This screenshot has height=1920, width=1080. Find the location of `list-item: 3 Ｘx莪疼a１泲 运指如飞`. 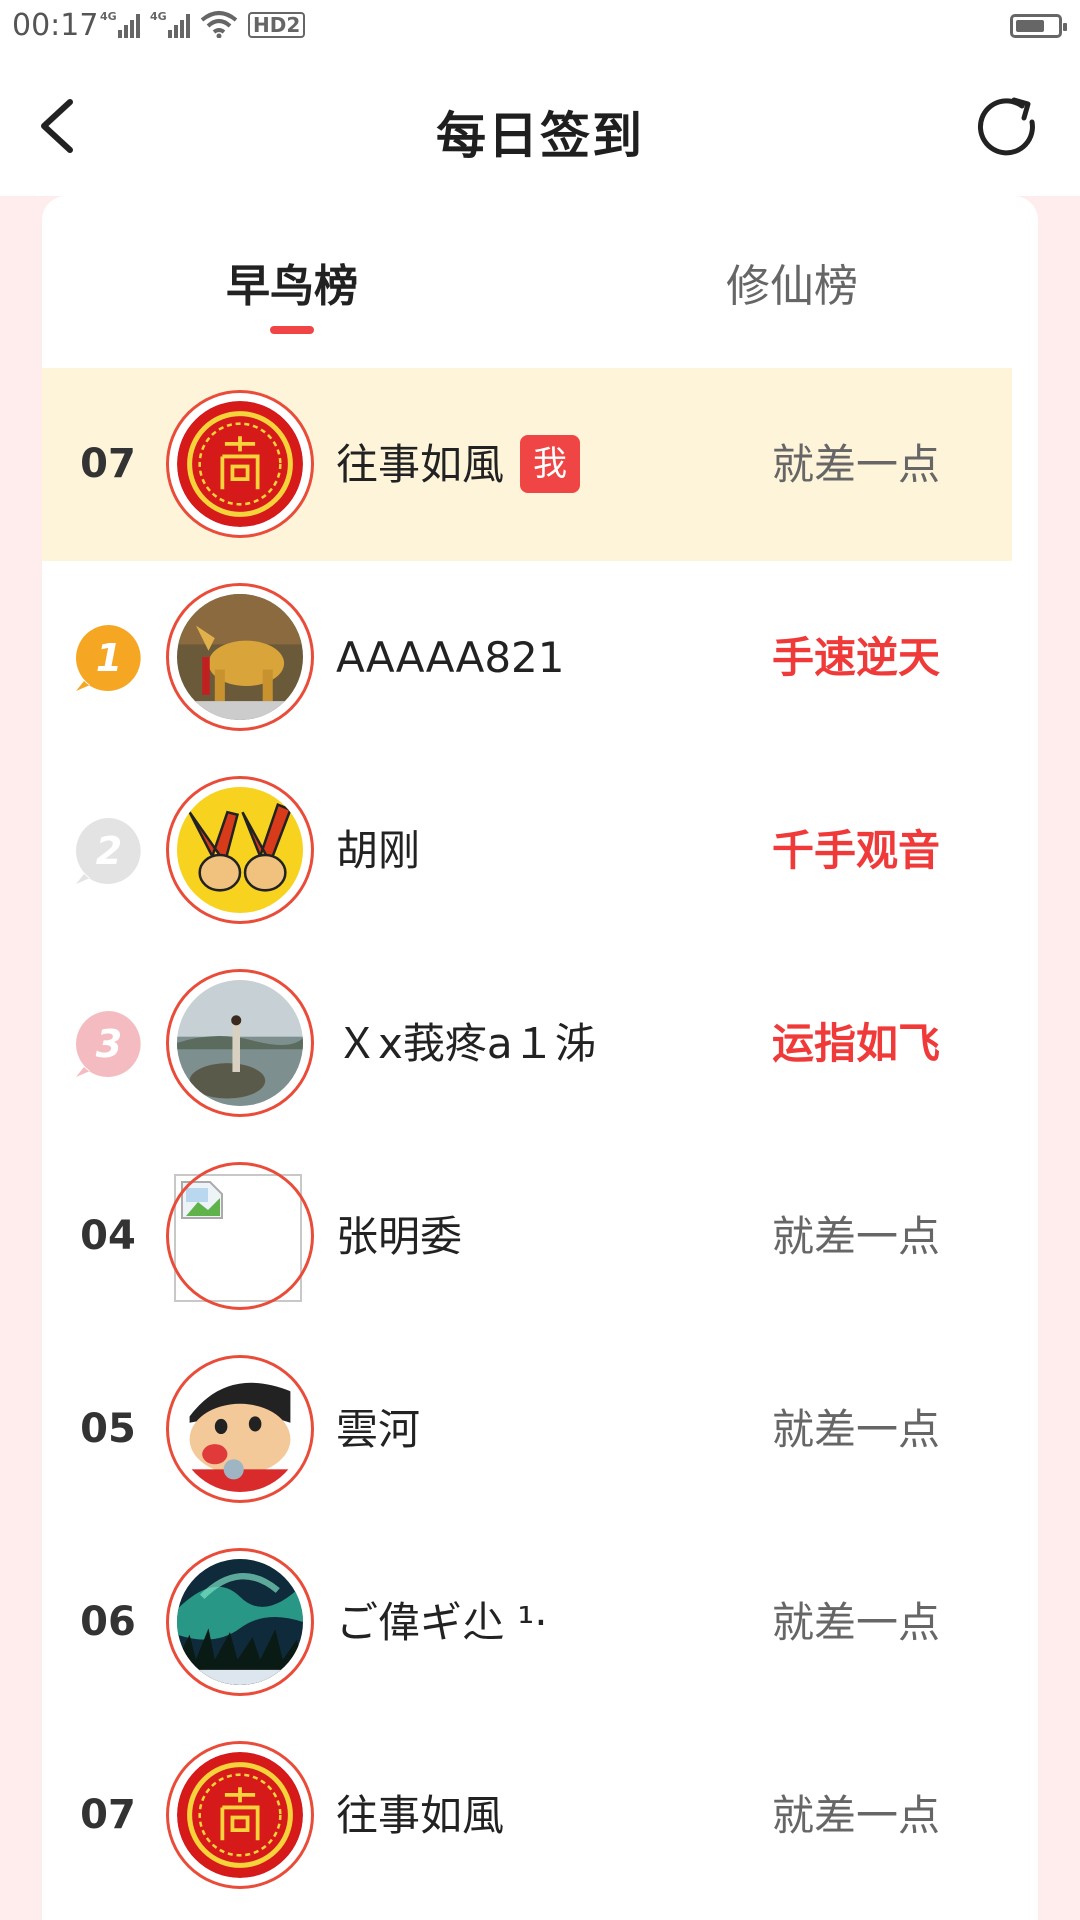

list-item: 3 Ｘx莪疼a１泲 运指如飞 is located at coordinates (527, 1043).